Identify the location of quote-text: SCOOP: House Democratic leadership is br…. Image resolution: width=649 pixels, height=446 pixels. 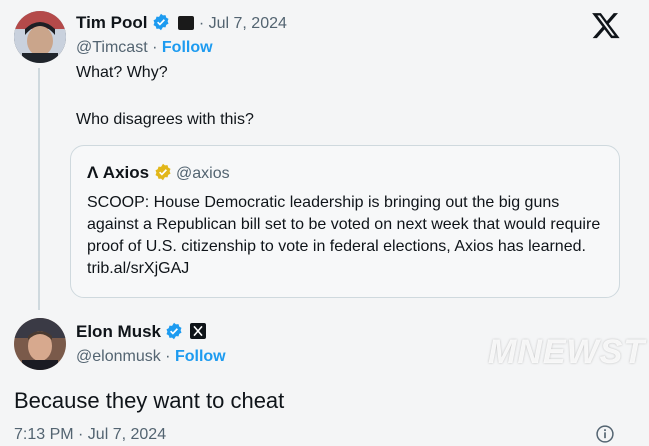
(344, 235).